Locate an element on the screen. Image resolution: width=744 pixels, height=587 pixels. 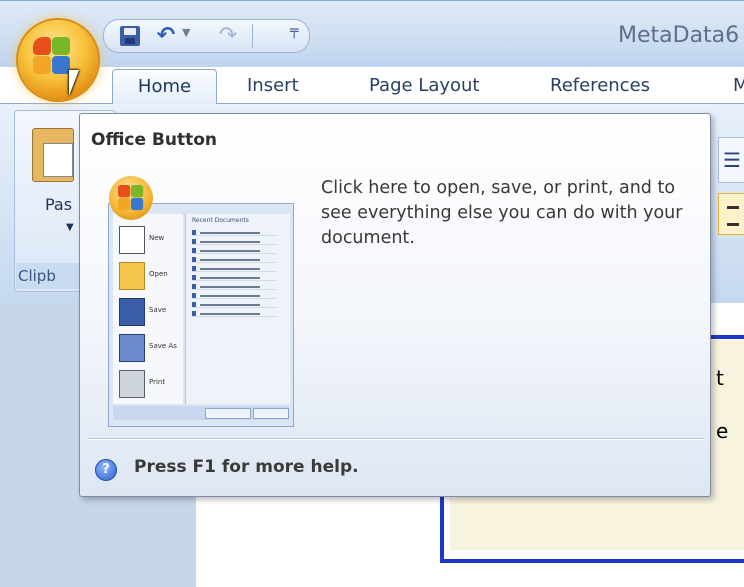
title-bar: ↶ ▼ ↷ ╤ MetaData6 is located at coordinates (372, 33).